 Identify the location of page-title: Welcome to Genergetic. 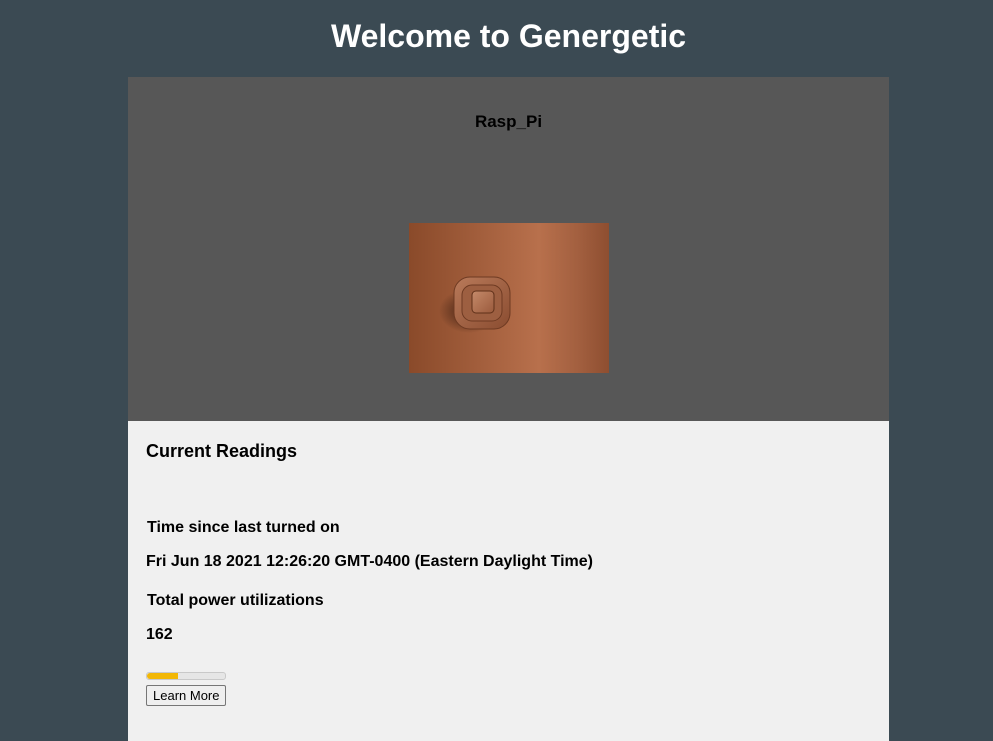
(508, 36).